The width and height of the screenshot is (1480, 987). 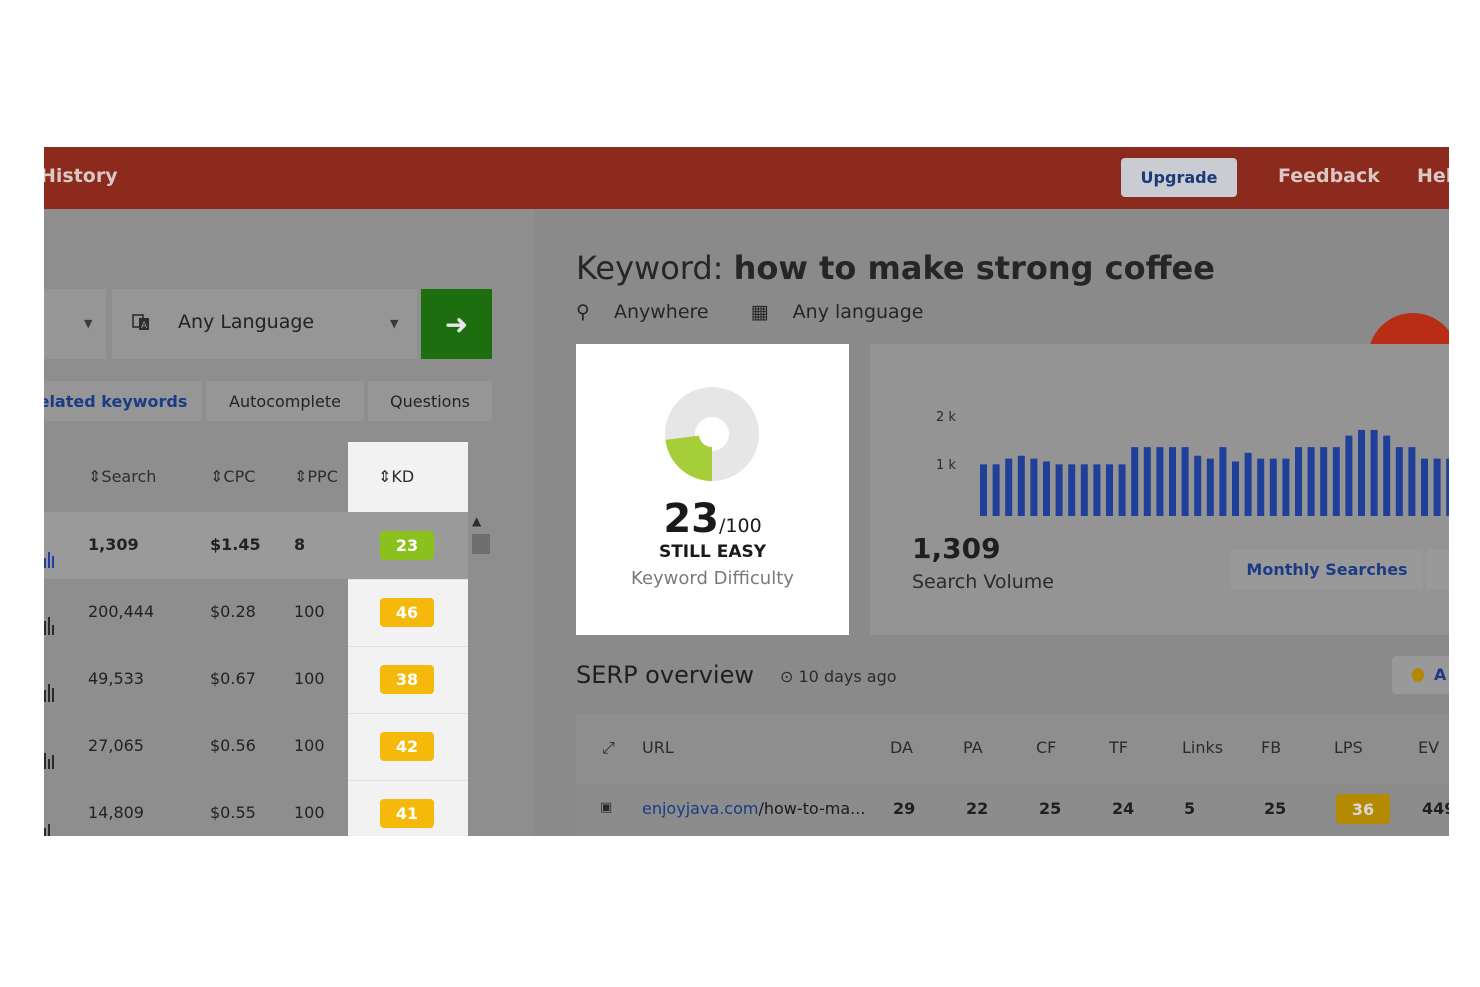 I want to click on nav-history-link: History, so click(x=81, y=176).